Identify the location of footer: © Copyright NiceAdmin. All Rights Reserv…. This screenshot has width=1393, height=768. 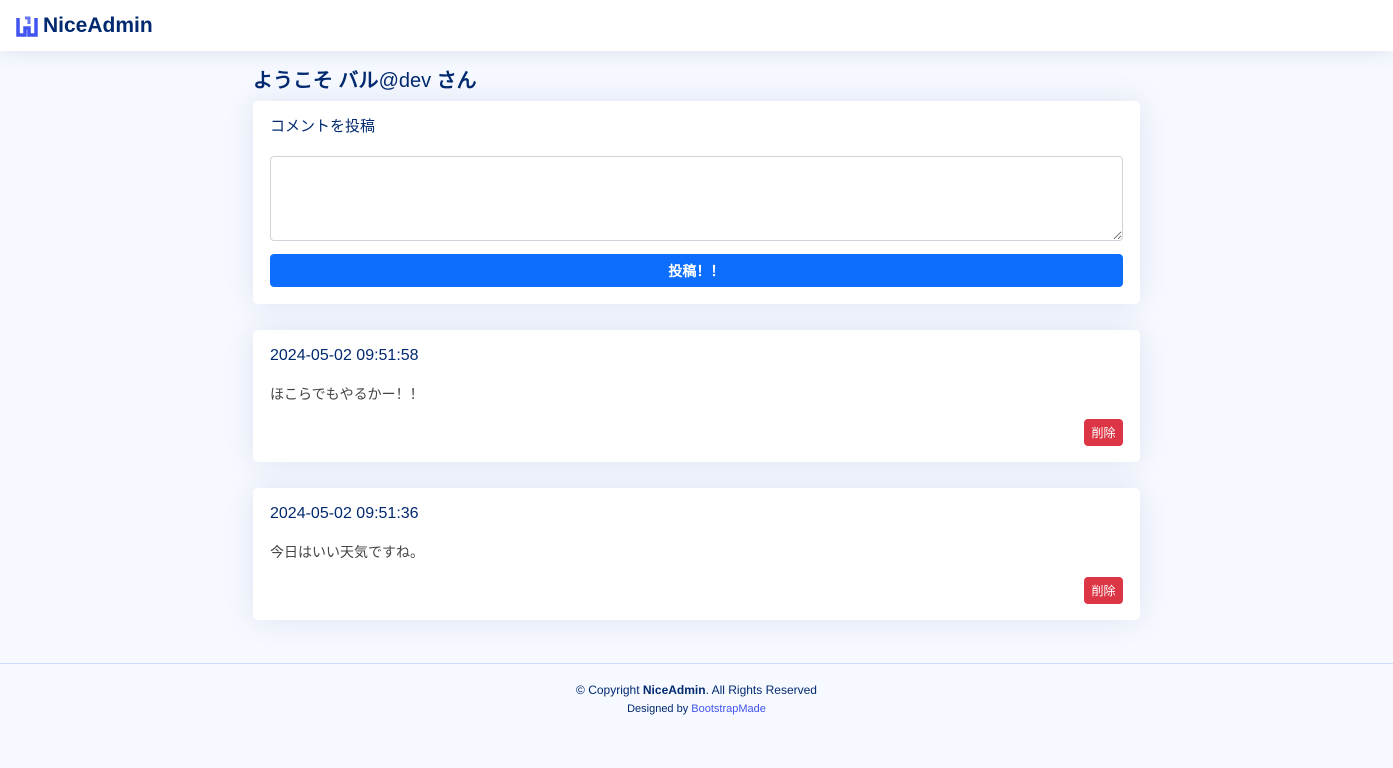
(696, 715).